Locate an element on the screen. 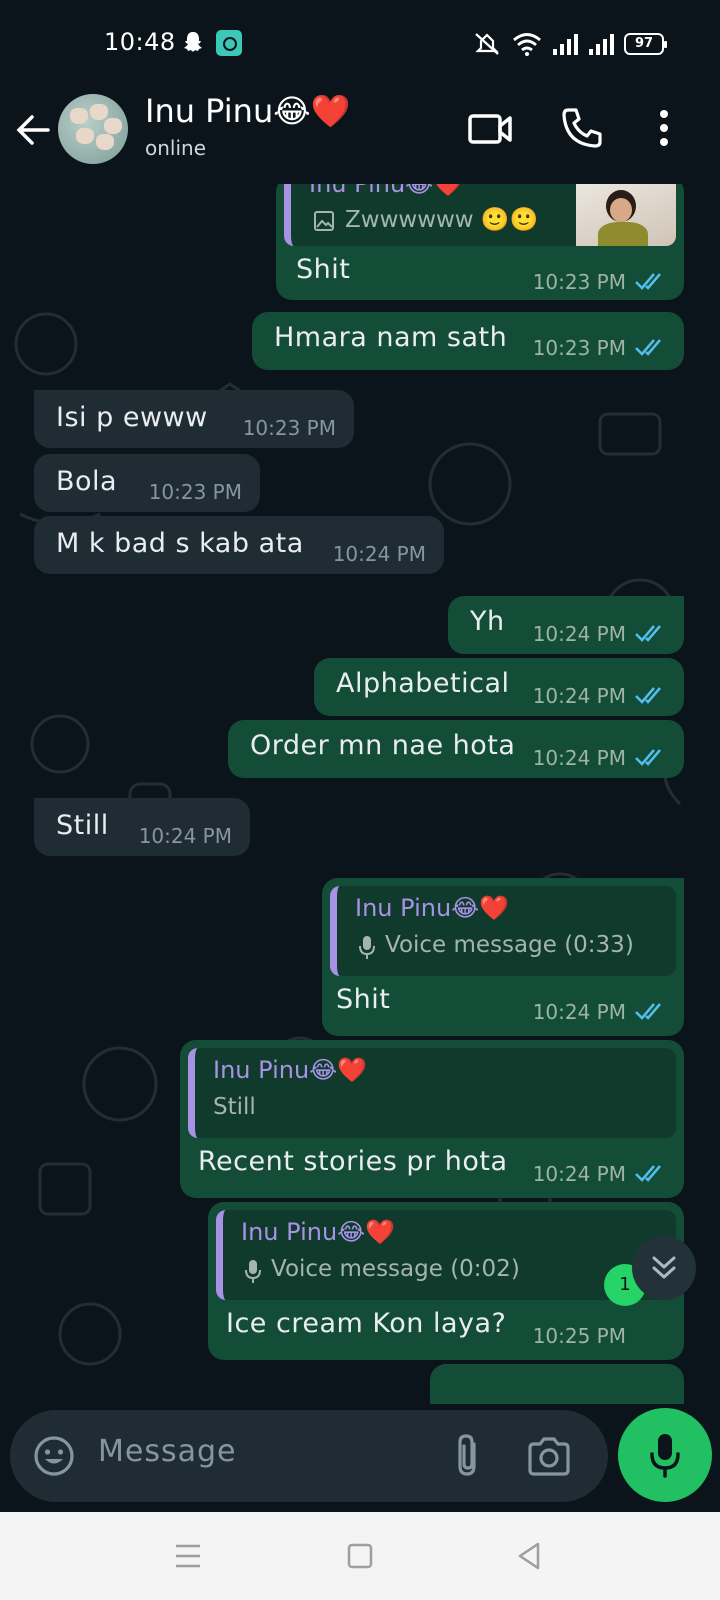  message-bubble-outgoing is located at coordinates (557, 1384).